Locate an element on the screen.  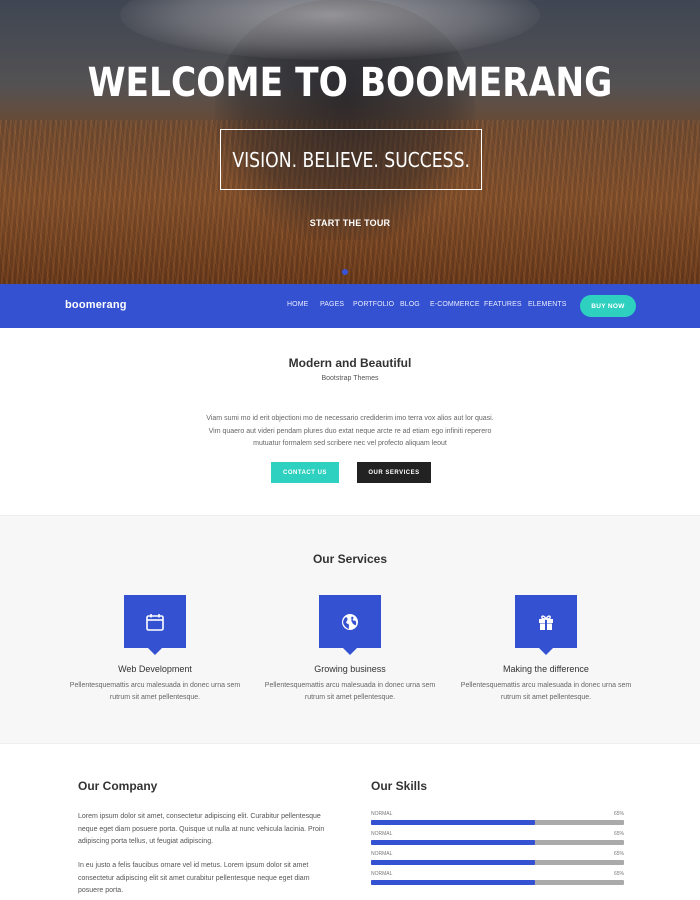
slider-dot is located at coordinates (345, 272).